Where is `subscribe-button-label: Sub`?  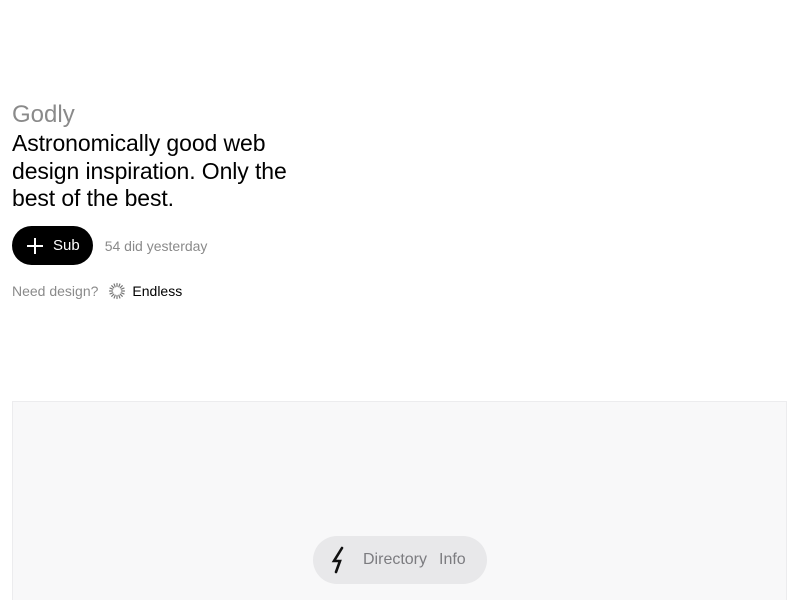 subscribe-button-label: Sub is located at coordinates (66, 245).